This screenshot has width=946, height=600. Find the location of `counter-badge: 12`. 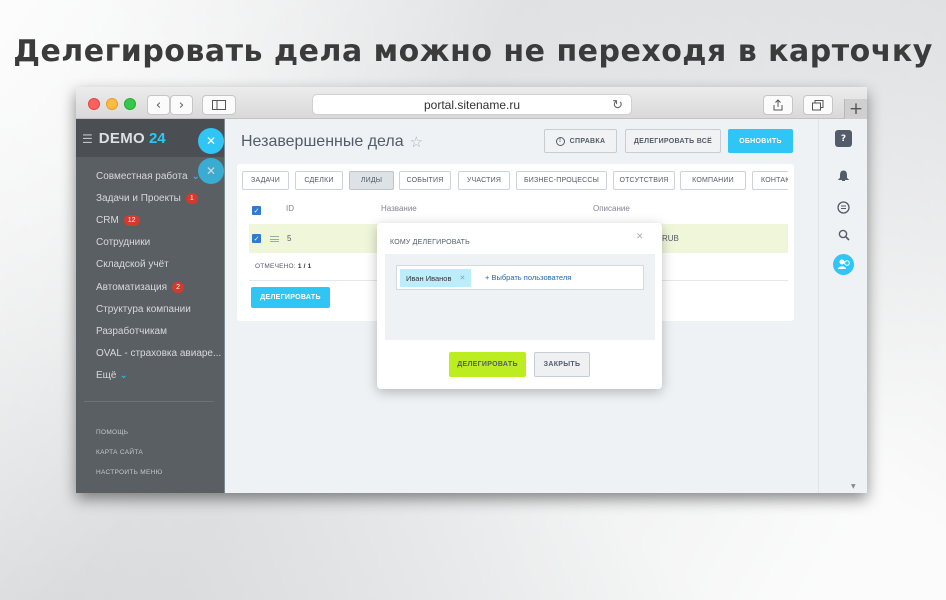

counter-badge: 12 is located at coordinates (131, 220).